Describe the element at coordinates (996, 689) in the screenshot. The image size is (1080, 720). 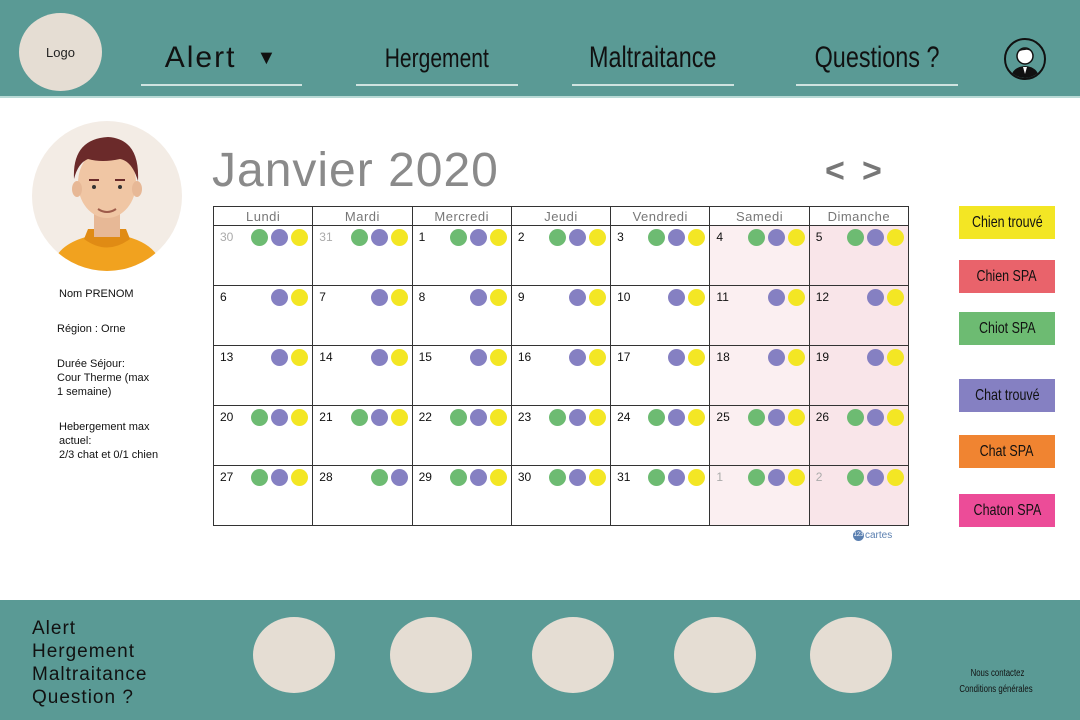
I see `footer-conditions-link: Conditions générales` at that location.